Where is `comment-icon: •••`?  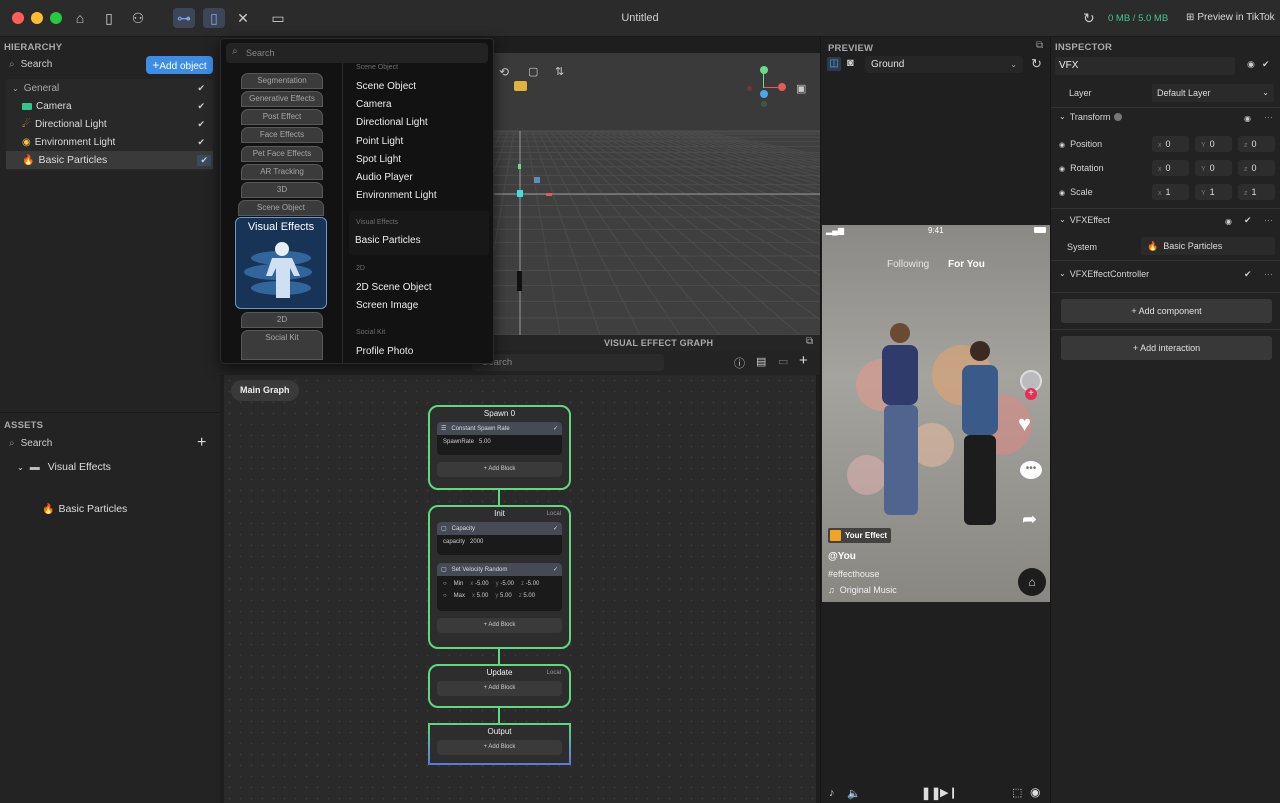
comment-icon: ••• is located at coordinates (1031, 470).